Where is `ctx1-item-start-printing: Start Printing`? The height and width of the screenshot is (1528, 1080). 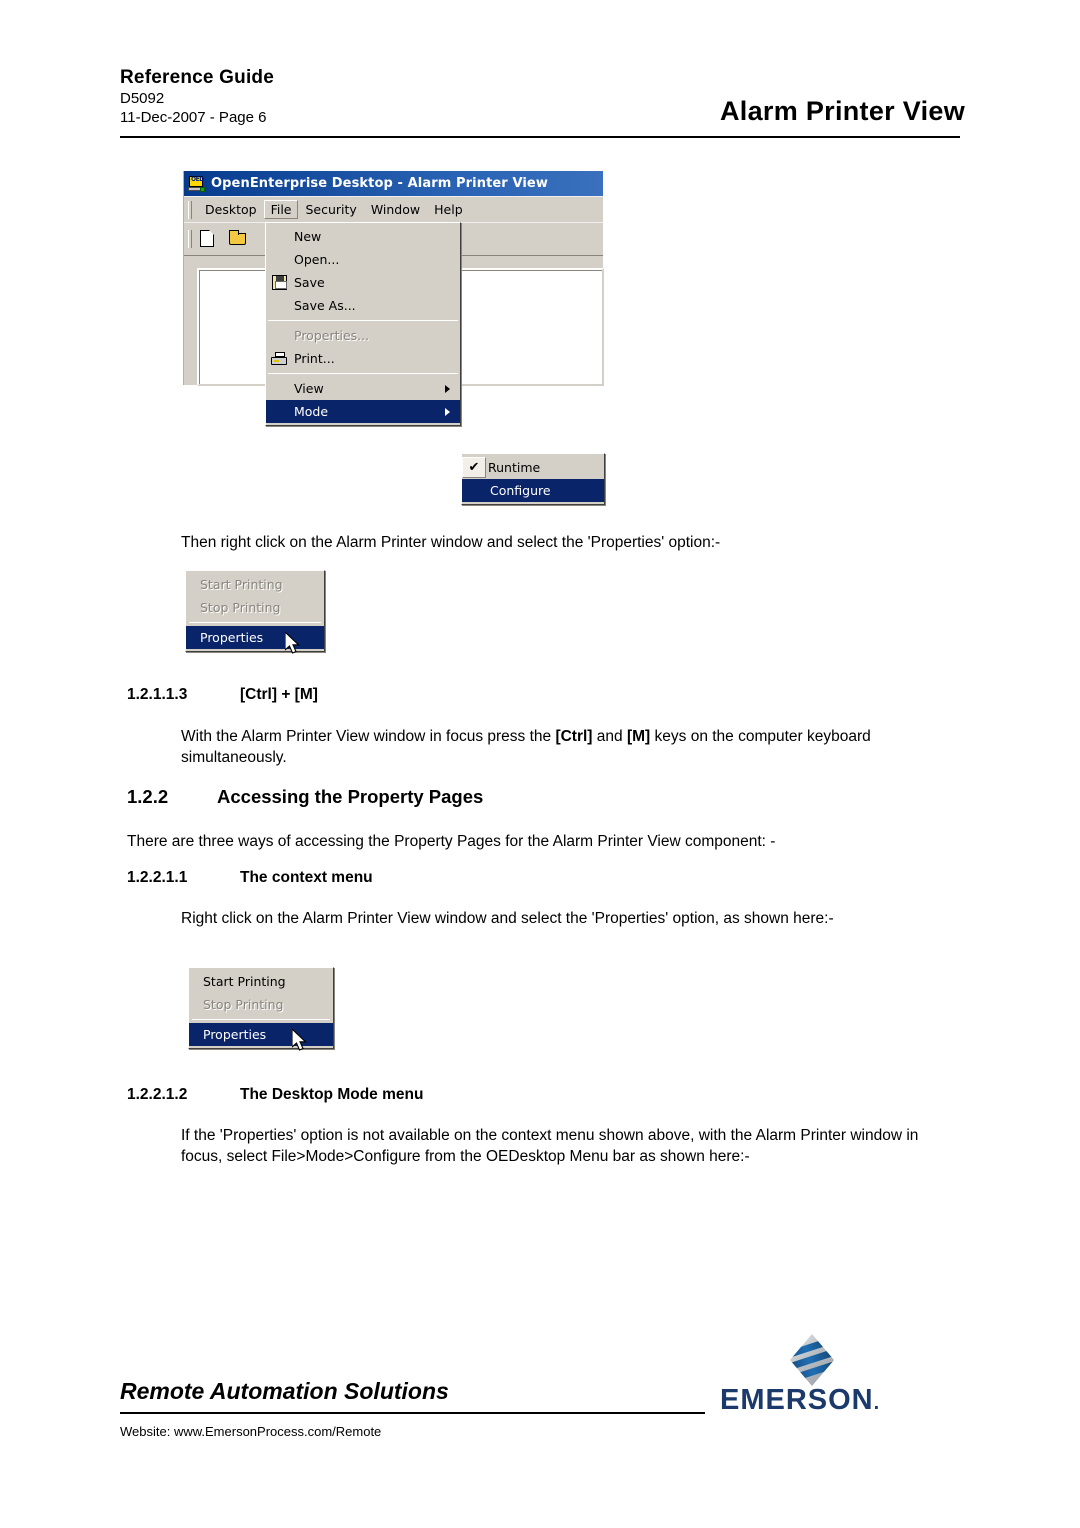 ctx1-item-start-printing: Start Printing is located at coordinates (241, 584).